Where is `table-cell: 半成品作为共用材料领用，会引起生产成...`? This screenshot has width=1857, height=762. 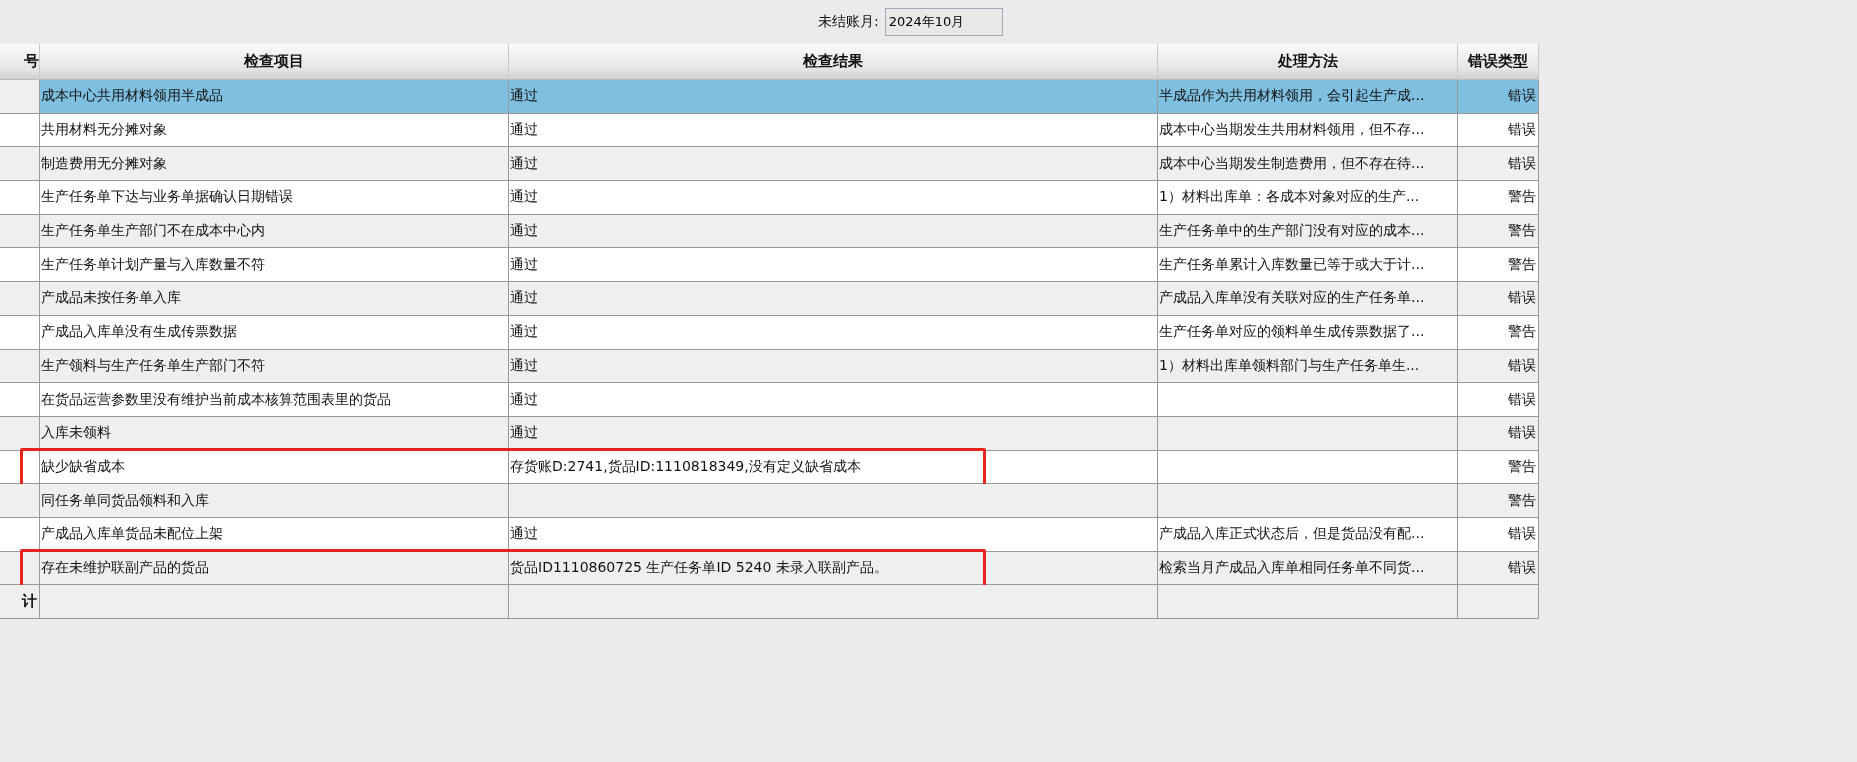 table-cell: 半成品作为共用材料领用，会引起生产成... is located at coordinates (1308, 97).